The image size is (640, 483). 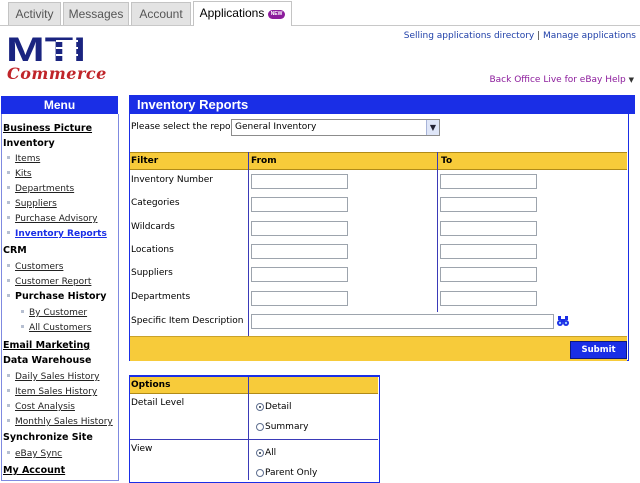 I want to click on wildcards-from-input, so click(x=299, y=228).